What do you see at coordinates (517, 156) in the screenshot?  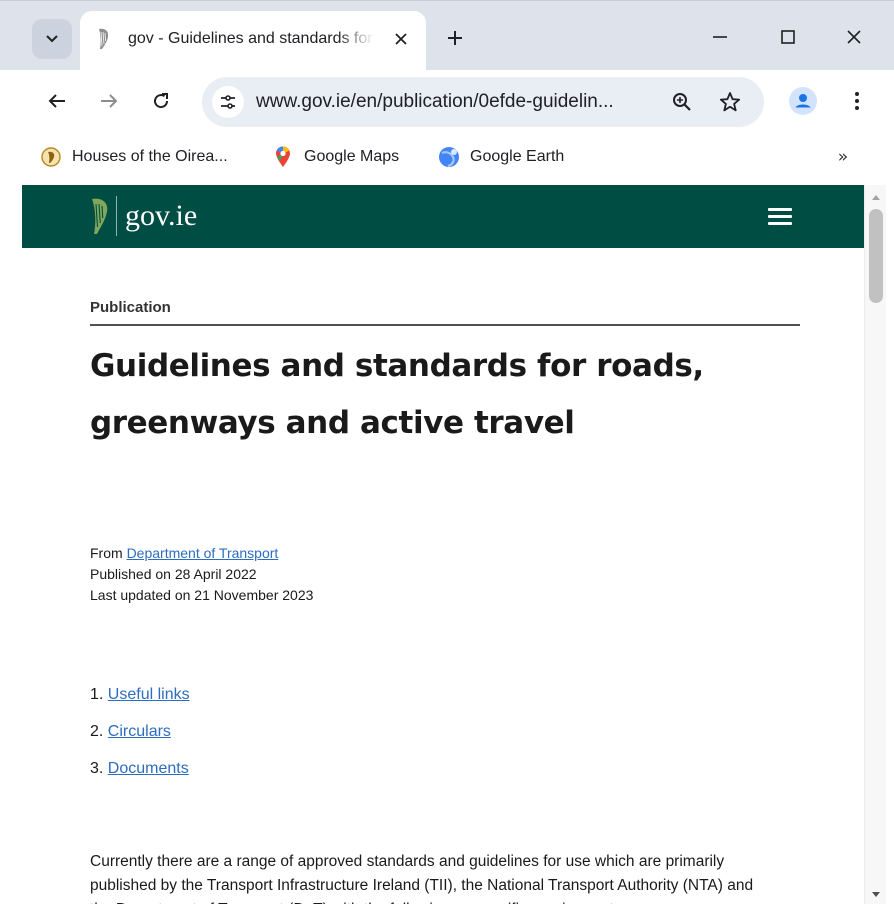 I see `bookmark-label: Google Earth` at bounding box center [517, 156].